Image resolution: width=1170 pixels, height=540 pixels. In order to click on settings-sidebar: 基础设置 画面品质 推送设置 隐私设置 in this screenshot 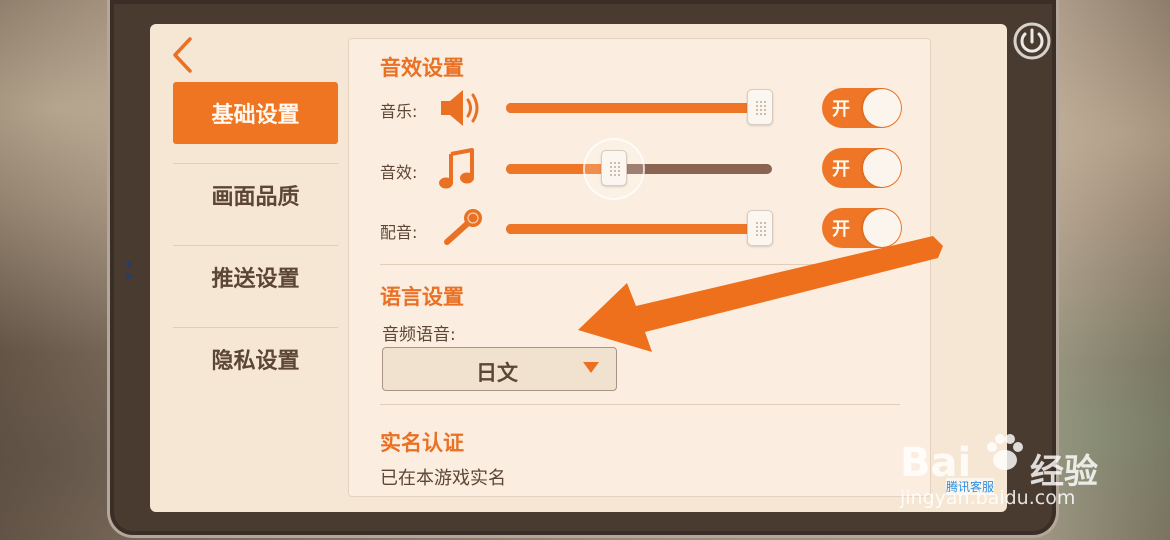, I will do `click(255, 236)`.